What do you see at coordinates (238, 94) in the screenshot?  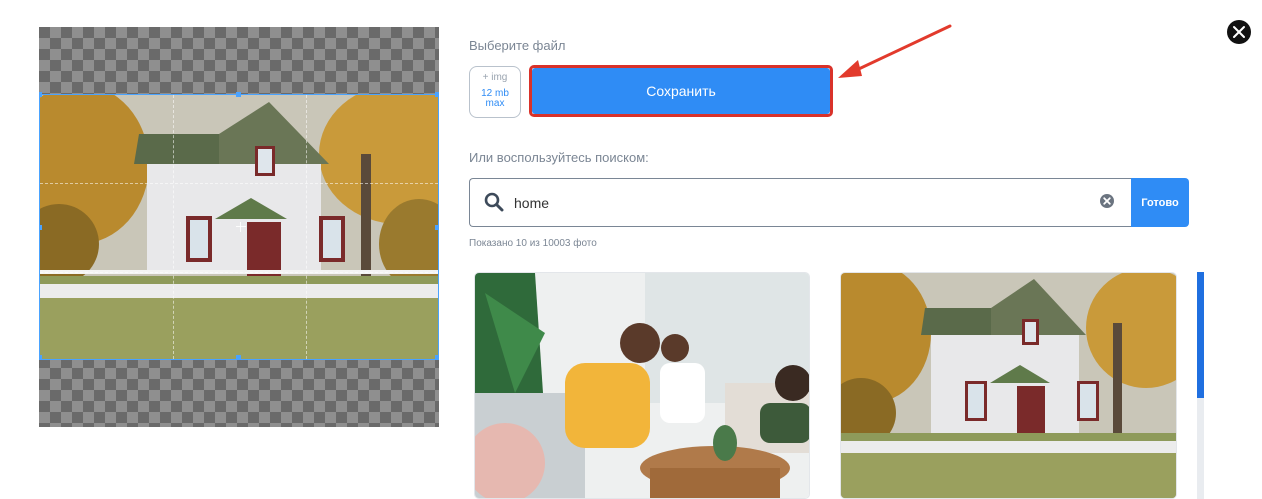 I see `crop-handle-top` at bounding box center [238, 94].